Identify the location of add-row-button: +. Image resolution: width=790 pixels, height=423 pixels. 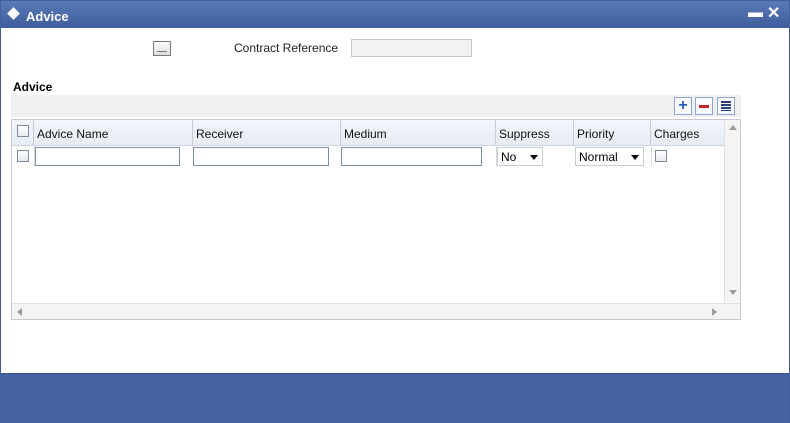
(683, 106).